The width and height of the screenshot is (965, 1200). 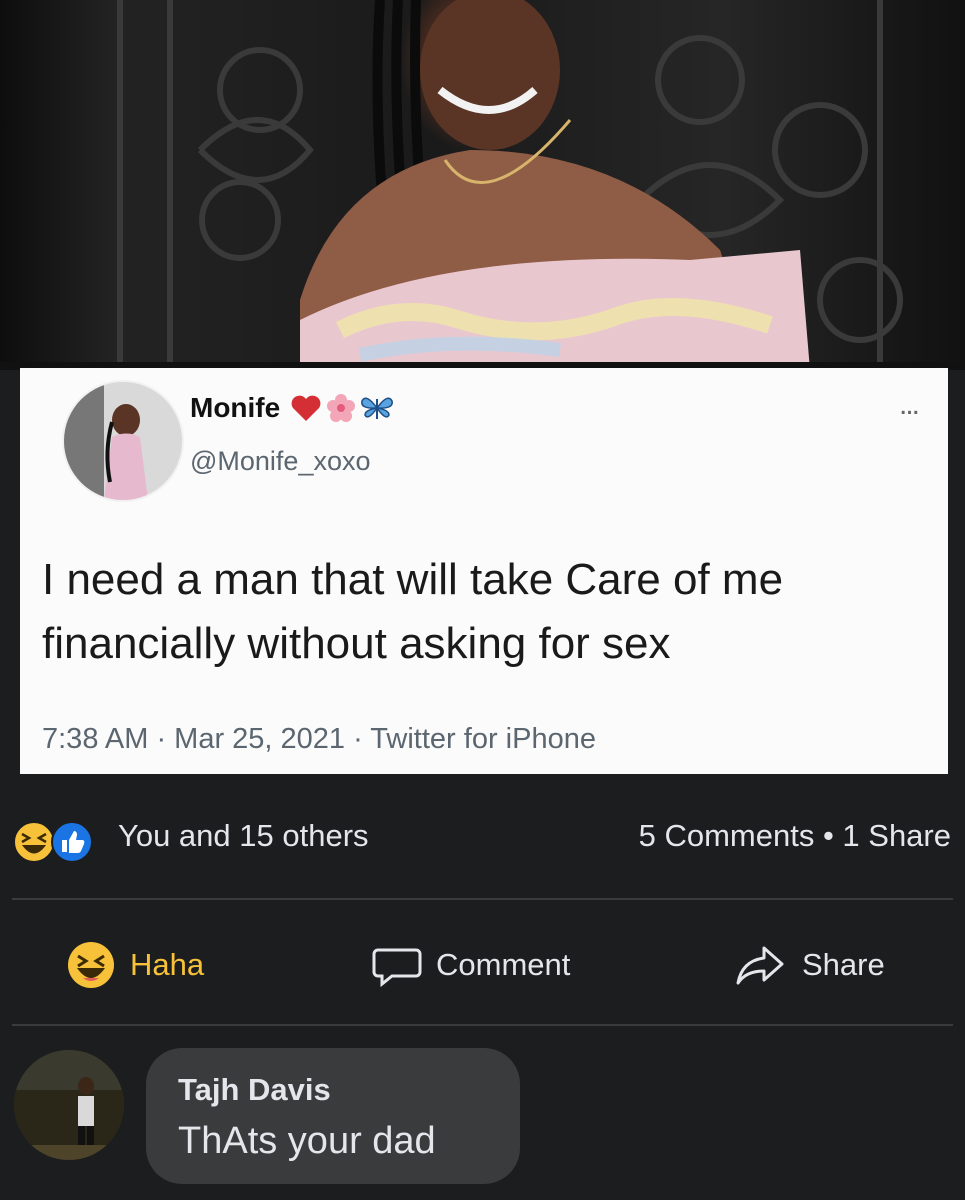 I want to click on comment-button: Comment, so click(x=471, y=965).